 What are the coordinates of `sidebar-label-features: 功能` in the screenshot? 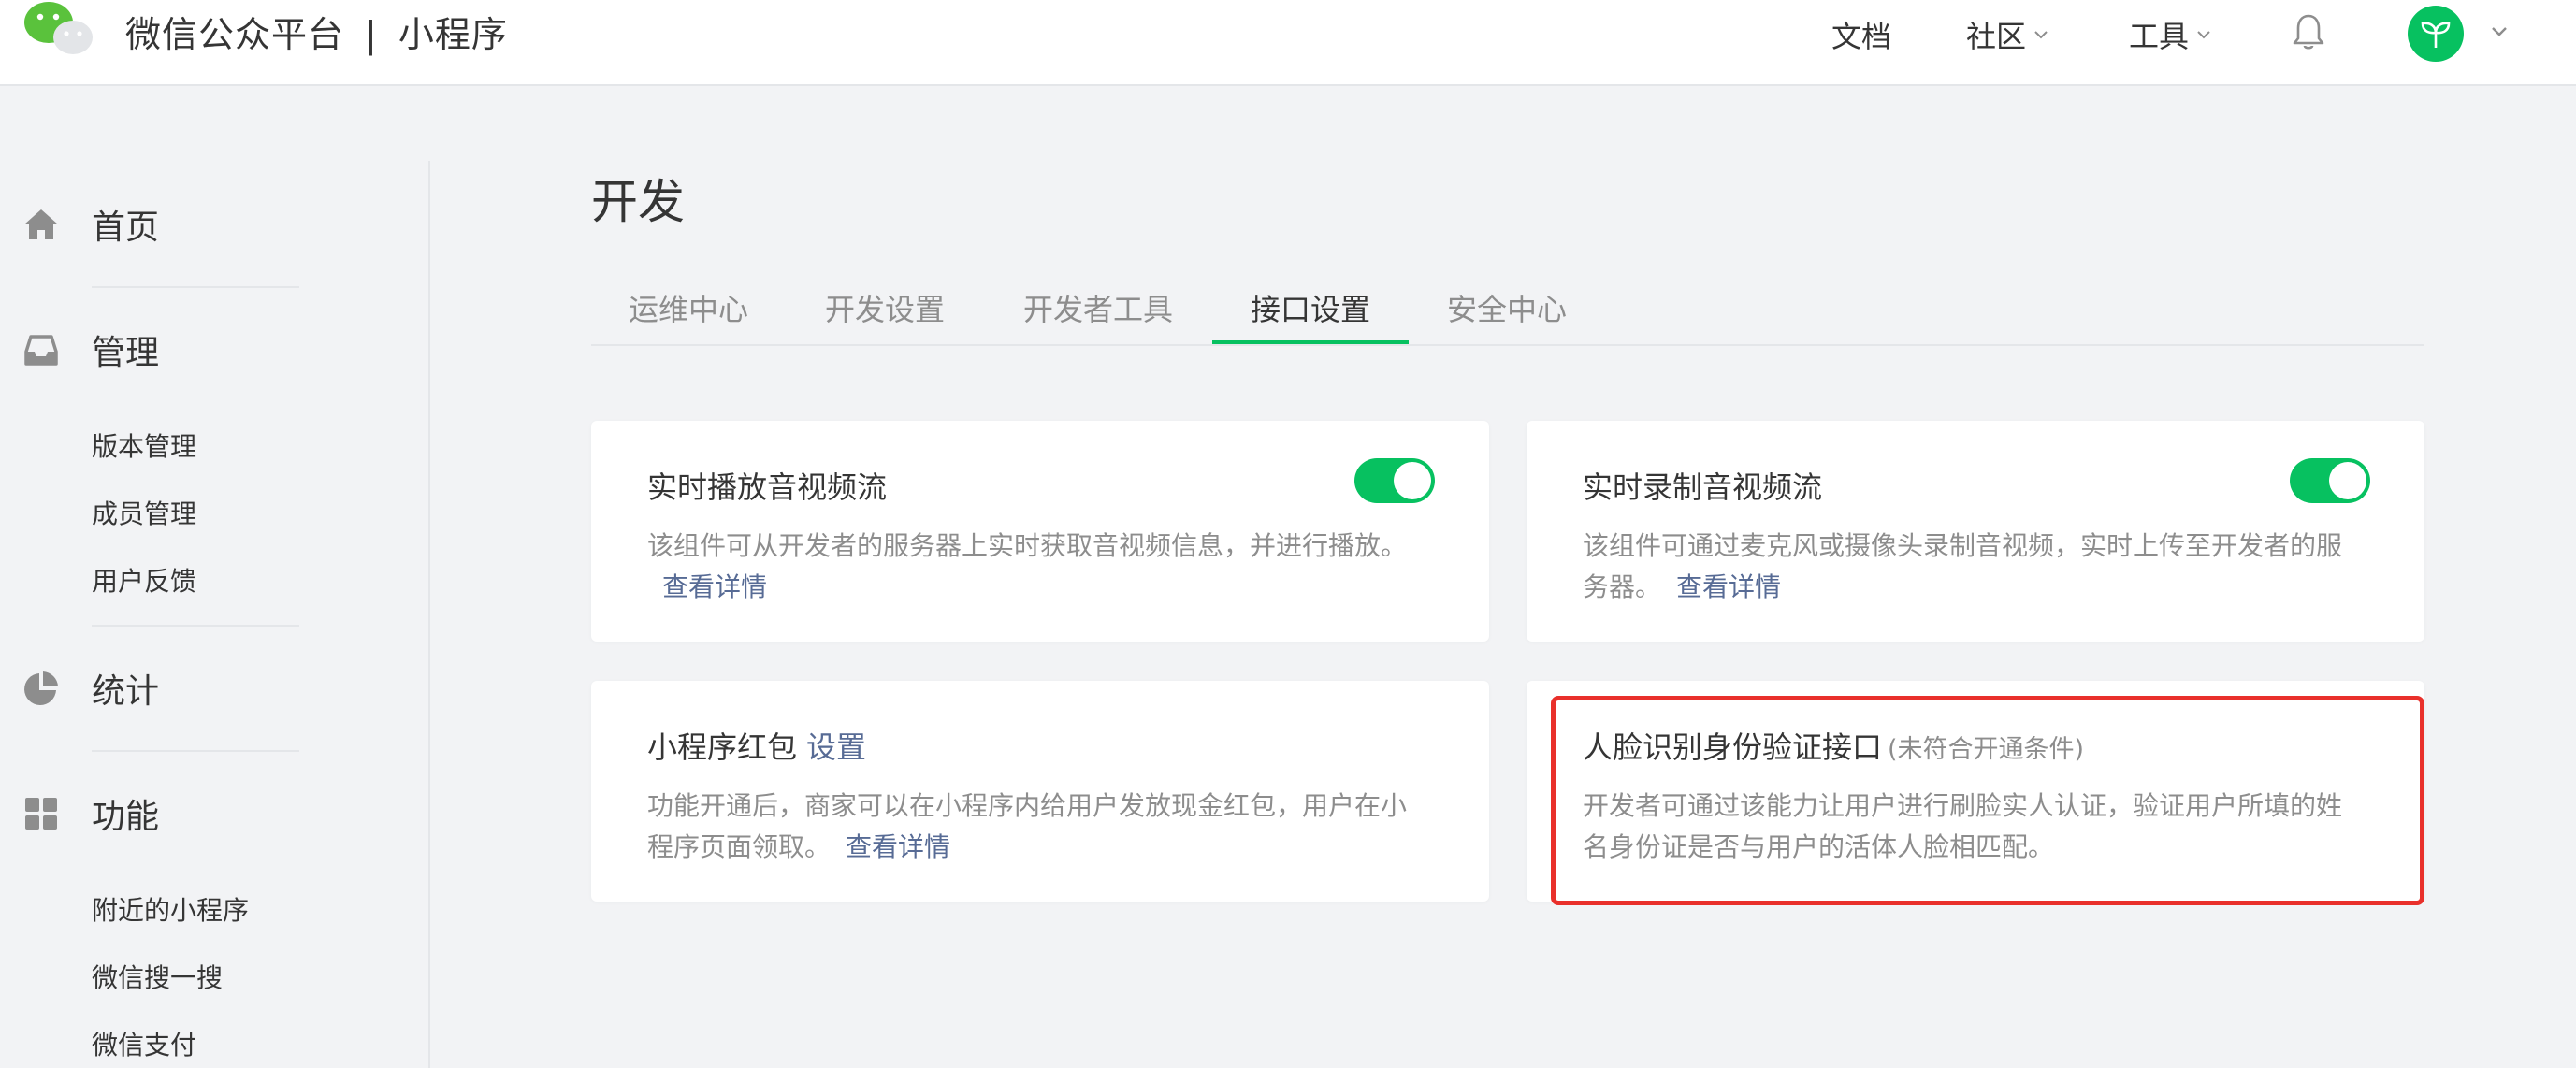 It's located at (126, 817).